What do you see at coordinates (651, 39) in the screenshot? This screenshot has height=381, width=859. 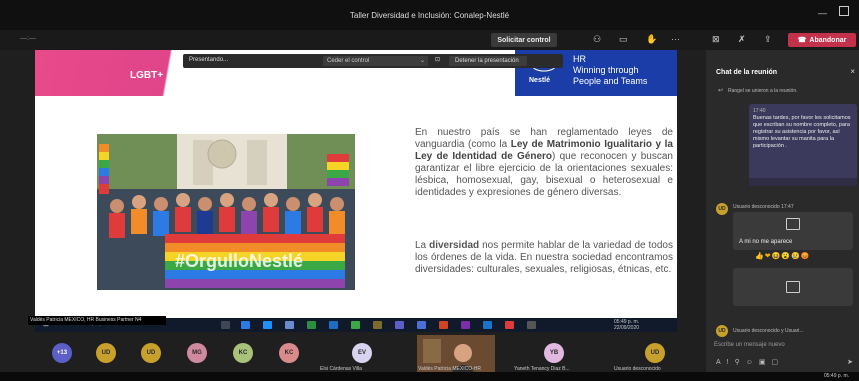 I see `raise-hand-icon: ✋` at bounding box center [651, 39].